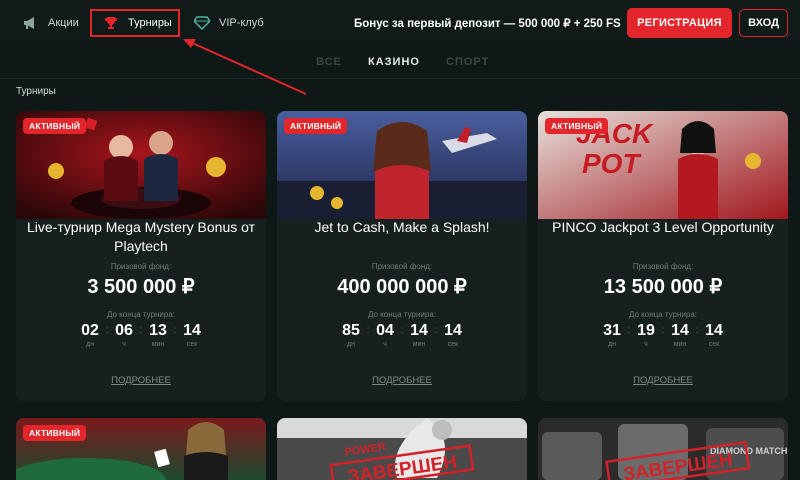 The height and width of the screenshot is (480, 800). Describe the element at coordinates (329, 62) in the screenshot. I see `tab-all: ВСЕ` at that location.